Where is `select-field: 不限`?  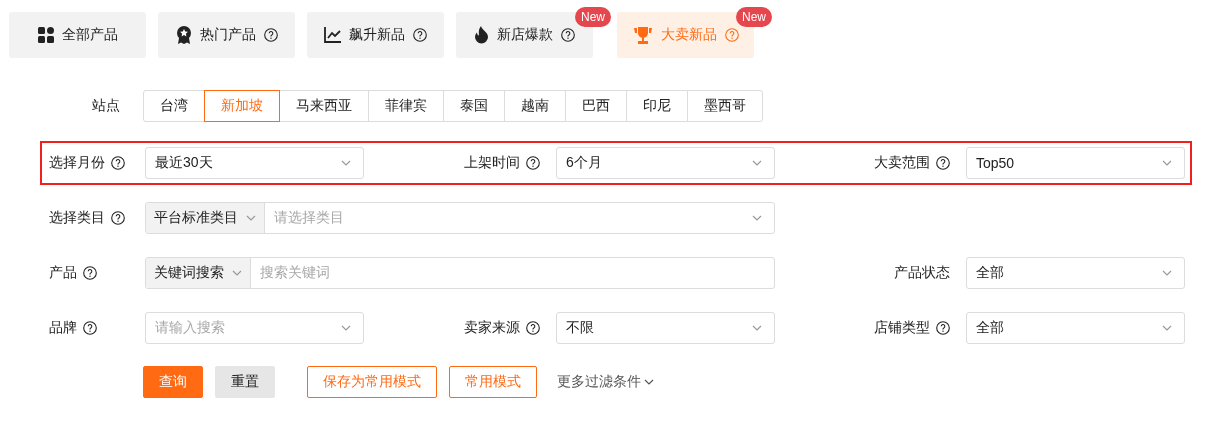
select-field: 不限 is located at coordinates (665, 328).